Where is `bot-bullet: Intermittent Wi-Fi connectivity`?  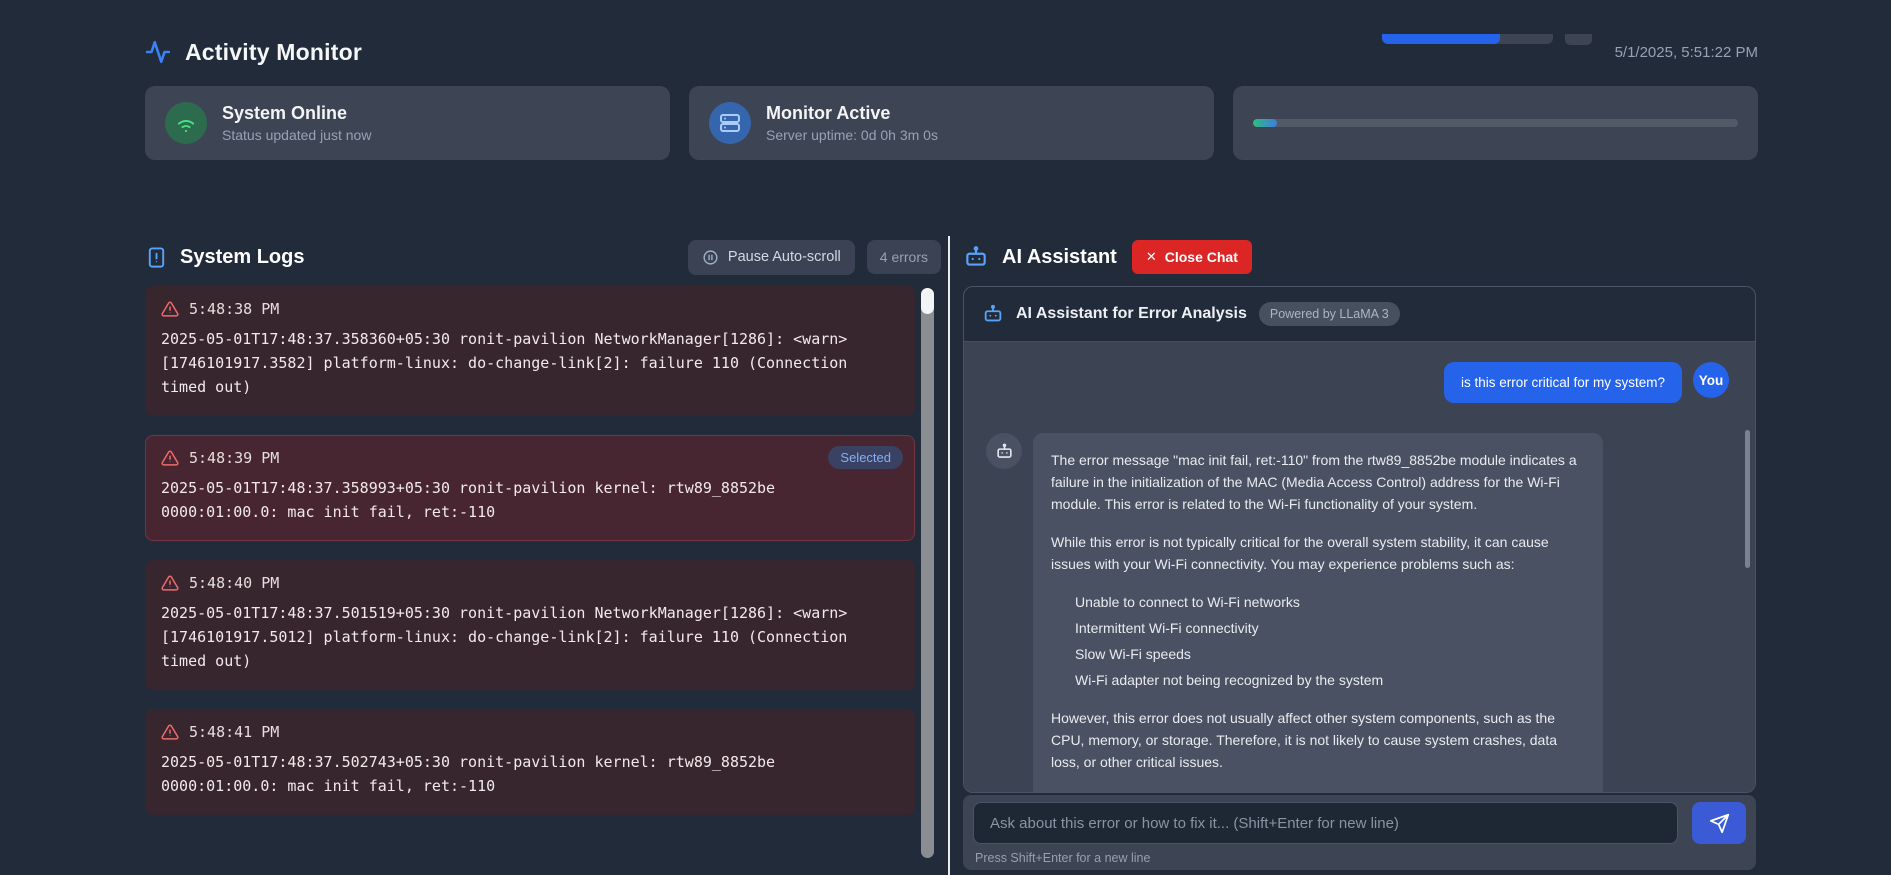 bot-bullet: Intermittent Wi-Fi connectivity is located at coordinates (1167, 628).